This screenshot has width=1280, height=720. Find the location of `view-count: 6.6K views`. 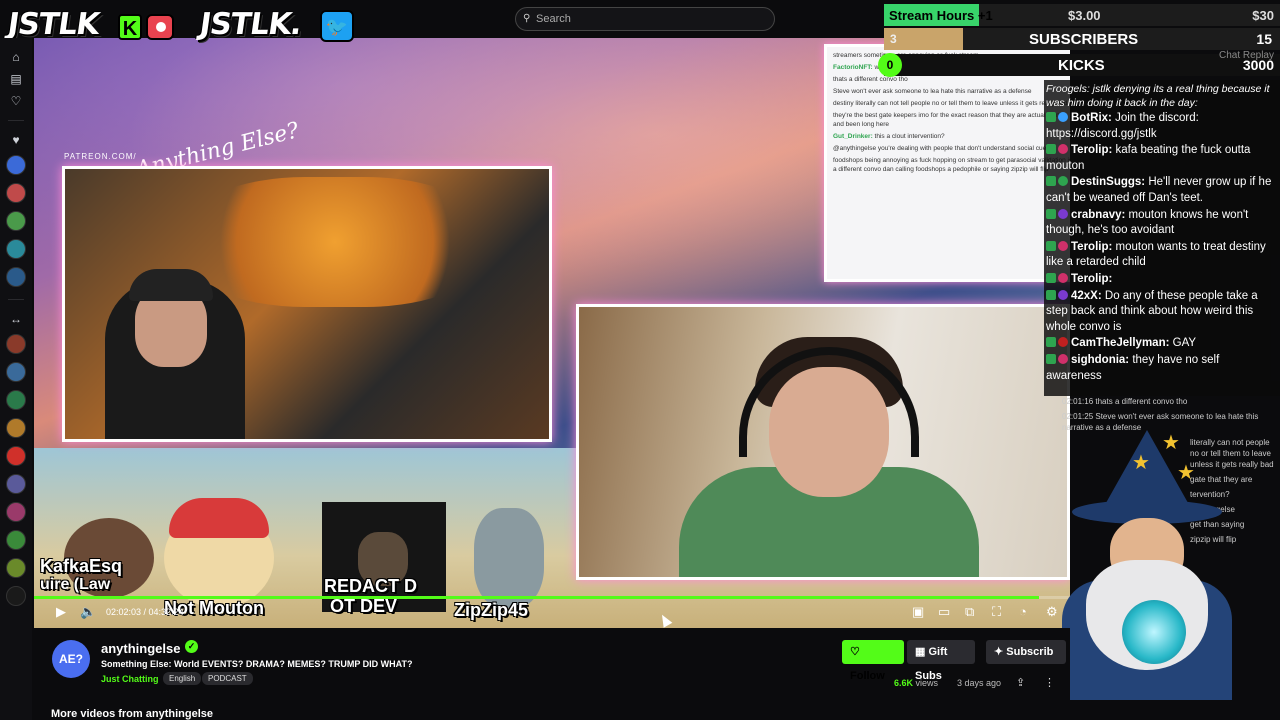

view-count: 6.6K views is located at coordinates (916, 683).